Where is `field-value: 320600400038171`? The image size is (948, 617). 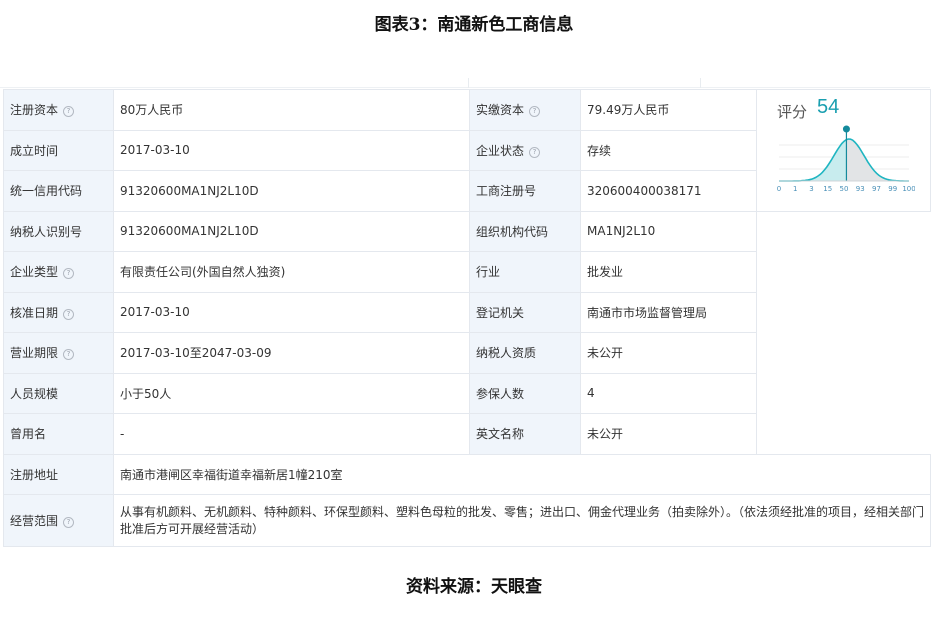 field-value: 320600400038171 is located at coordinates (644, 190).